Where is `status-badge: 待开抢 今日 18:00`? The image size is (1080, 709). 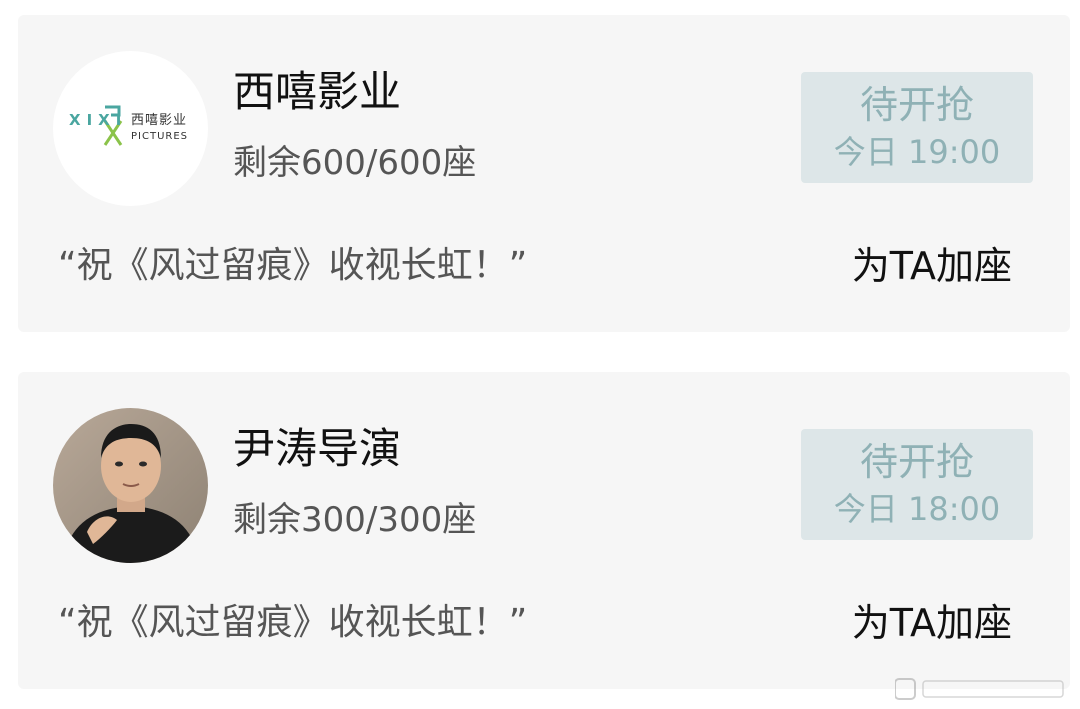 status-badge: 待开抢 今日 18:00 is located at coordinates (917, 484).